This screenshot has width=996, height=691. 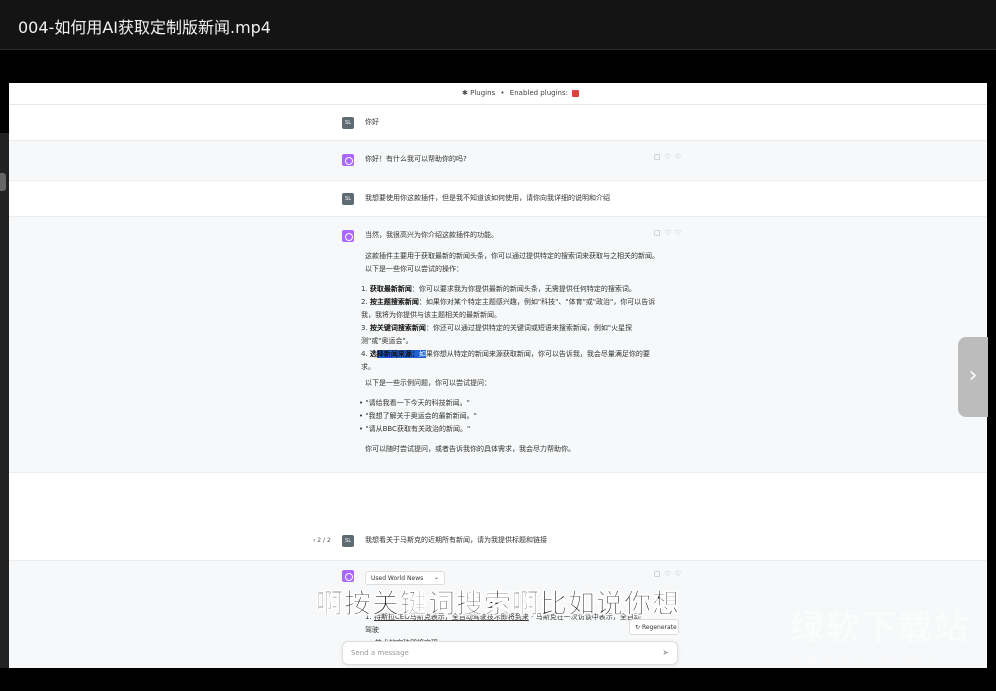 What do you see at coordinates (372, 122) in the screenshot?
I see `user-message-text: 你好` at bounding box center [372, 122].